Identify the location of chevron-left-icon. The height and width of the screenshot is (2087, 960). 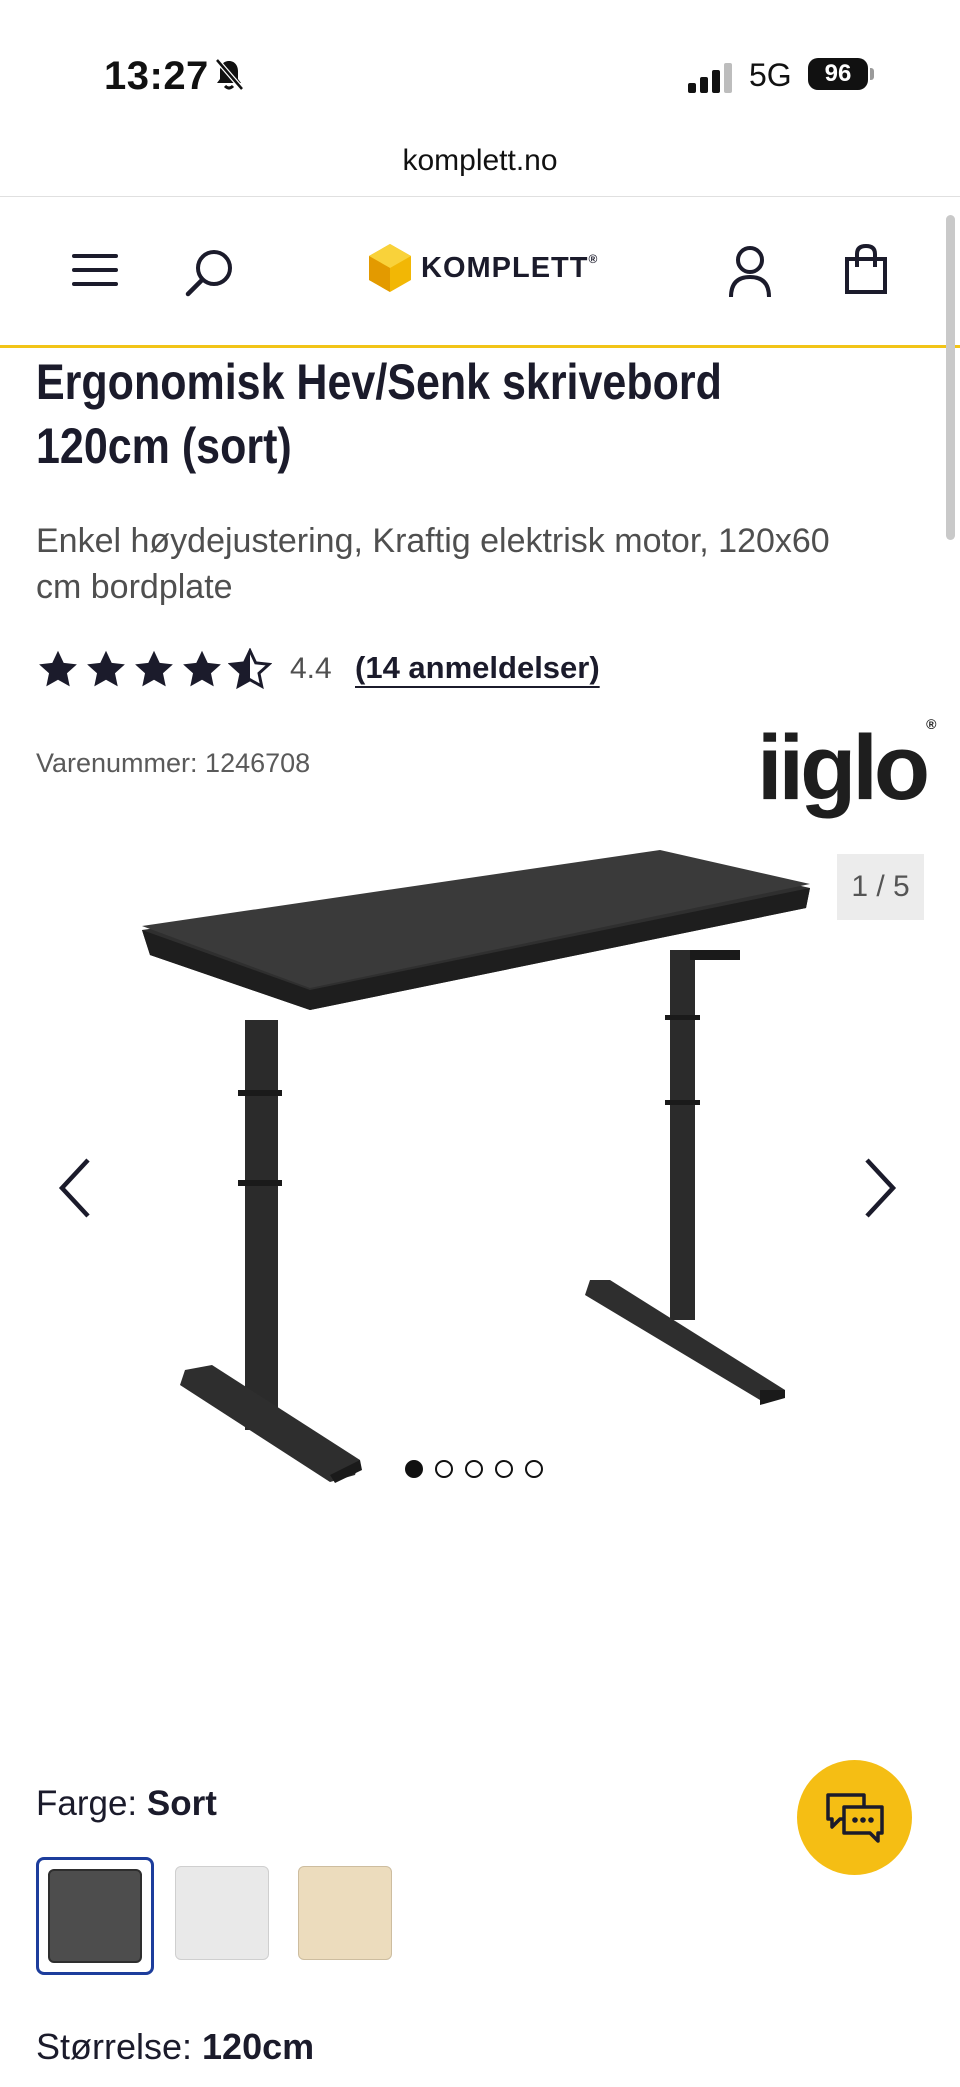
(74, 1188).